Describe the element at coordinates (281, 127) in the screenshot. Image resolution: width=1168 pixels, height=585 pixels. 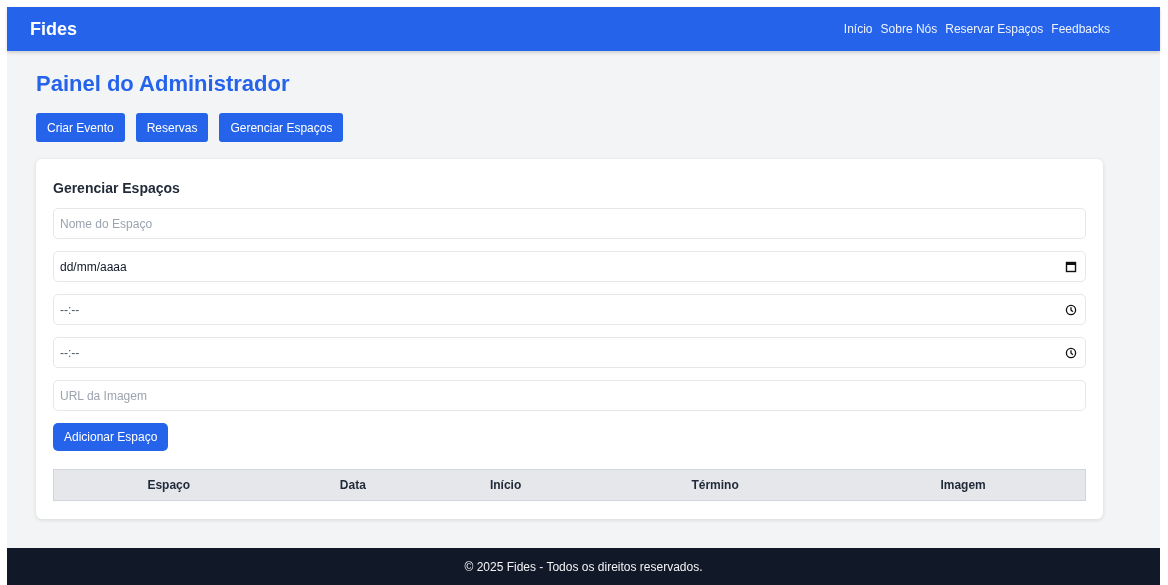
I see `action-button: Gerenciar Espaços` at that location.